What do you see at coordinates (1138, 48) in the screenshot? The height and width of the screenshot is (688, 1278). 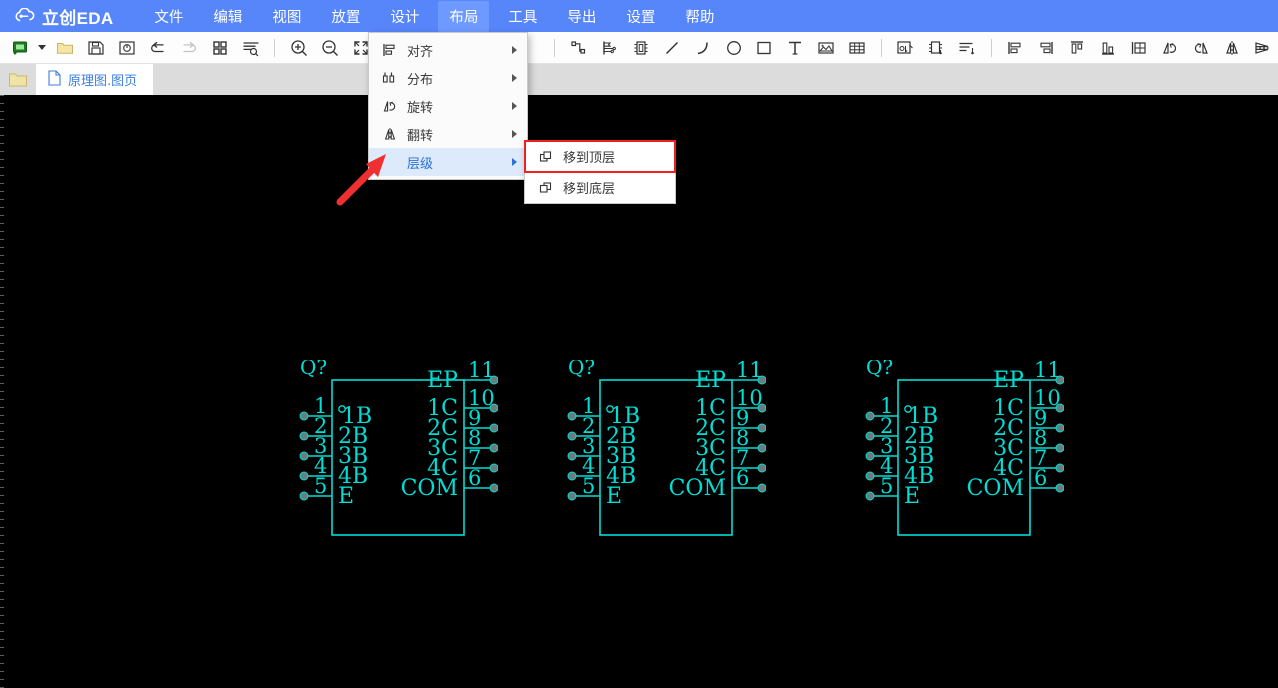 I see `distribute-grid-icon` at bounding box center [1138, 48].